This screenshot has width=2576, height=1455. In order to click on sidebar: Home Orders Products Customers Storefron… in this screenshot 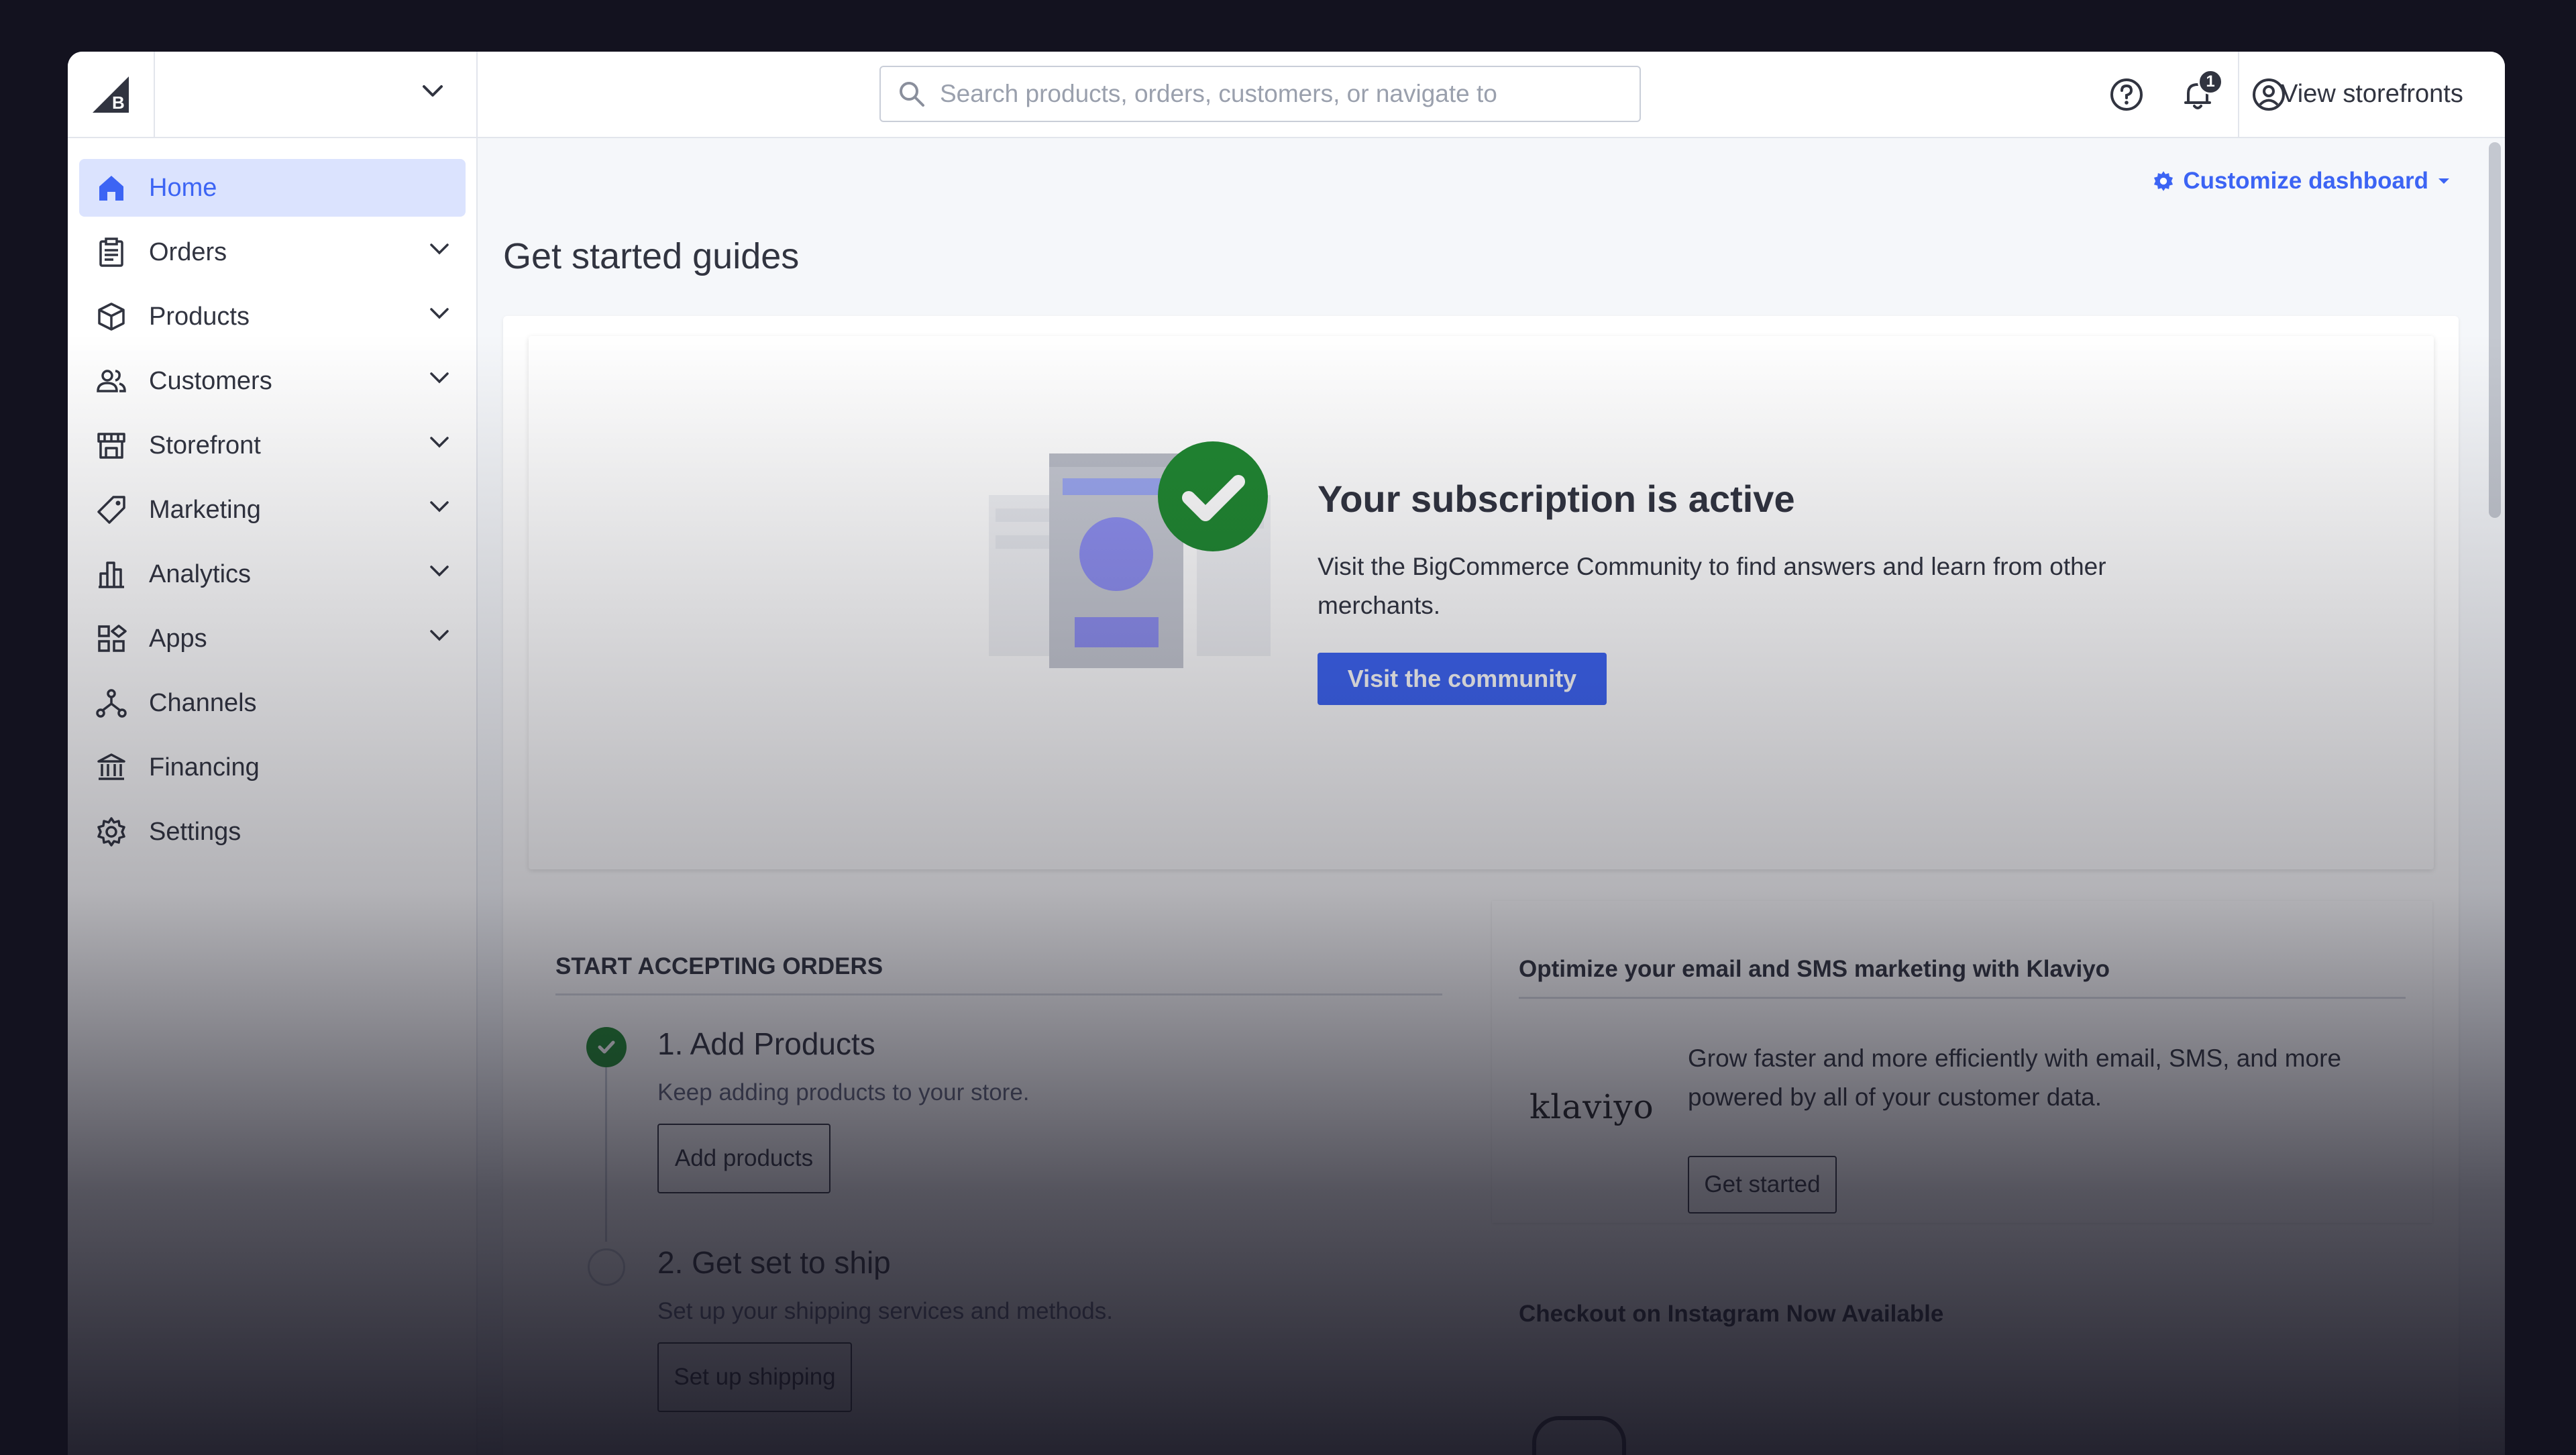, I will do `click(273, 796)`.